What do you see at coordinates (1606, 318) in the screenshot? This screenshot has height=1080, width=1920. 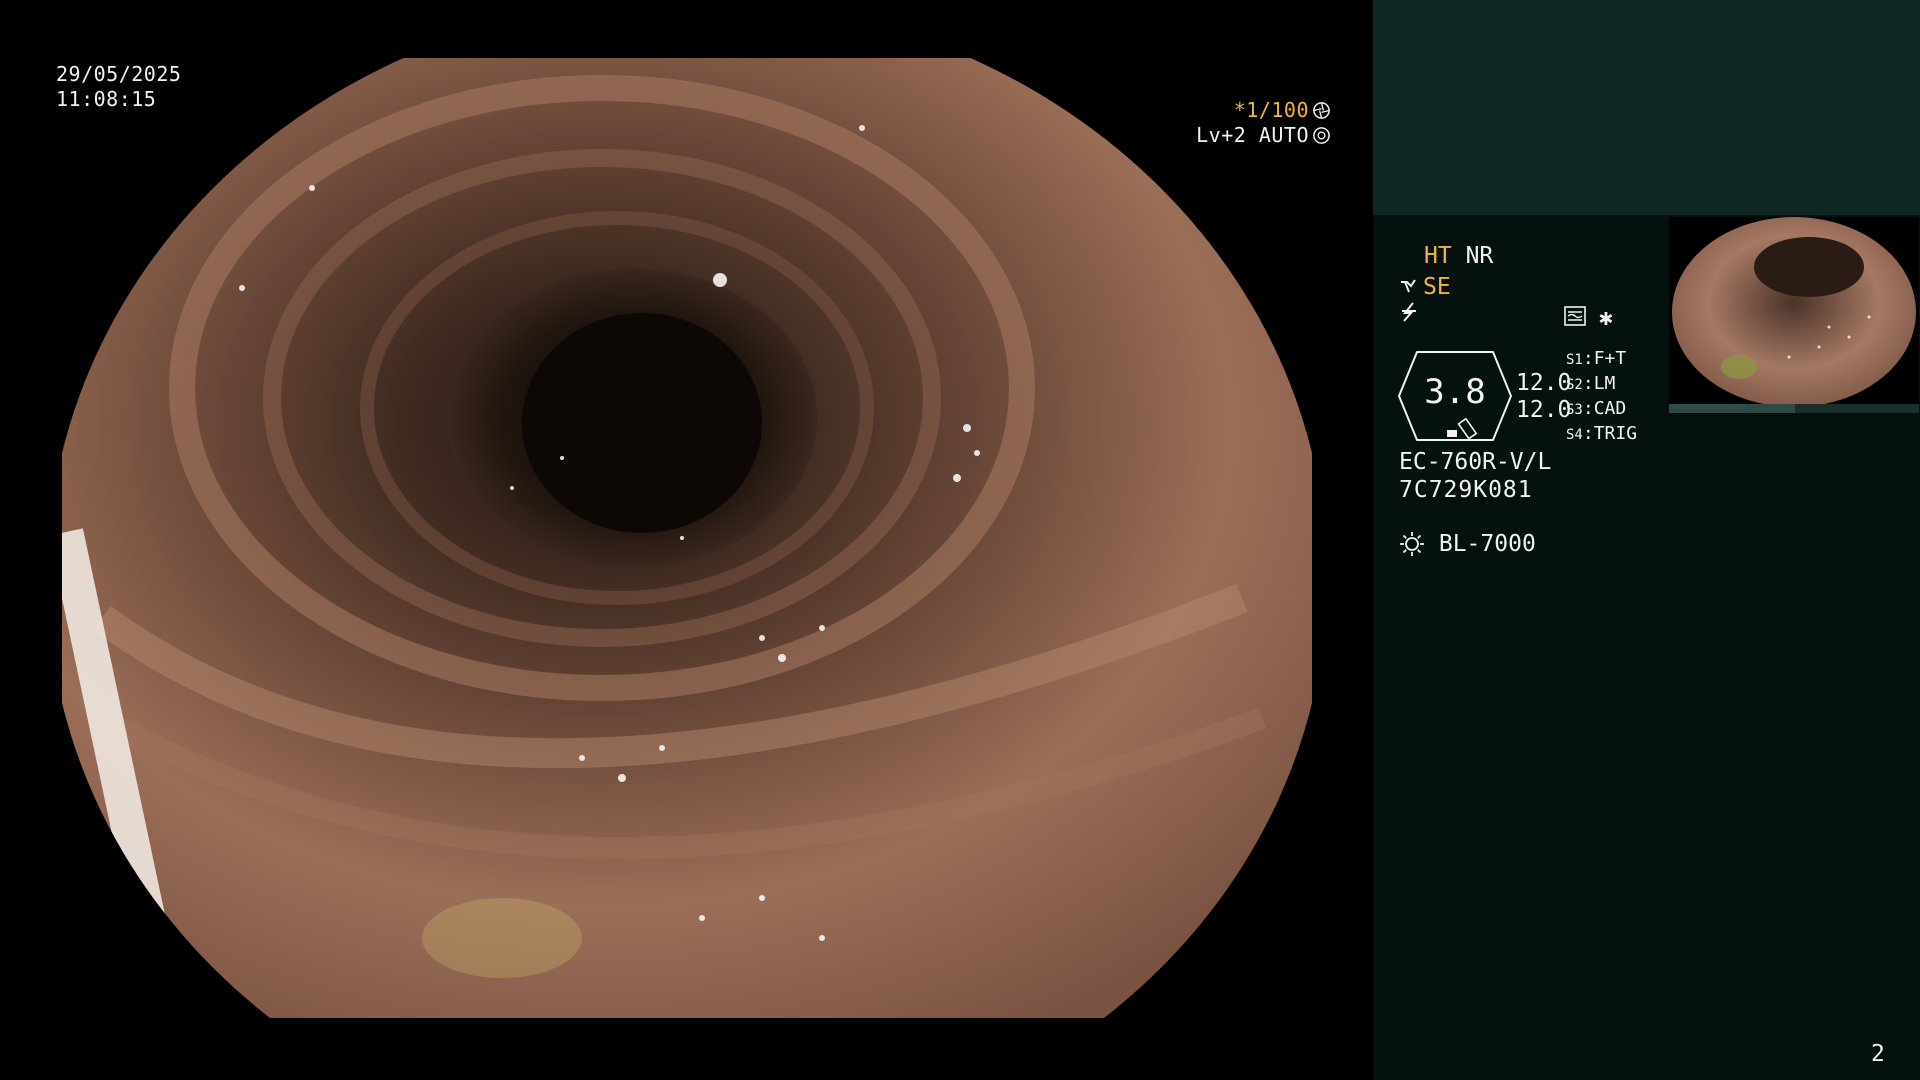 I see `asterisk-icon: ✱` at bounding box center [1606, 318].